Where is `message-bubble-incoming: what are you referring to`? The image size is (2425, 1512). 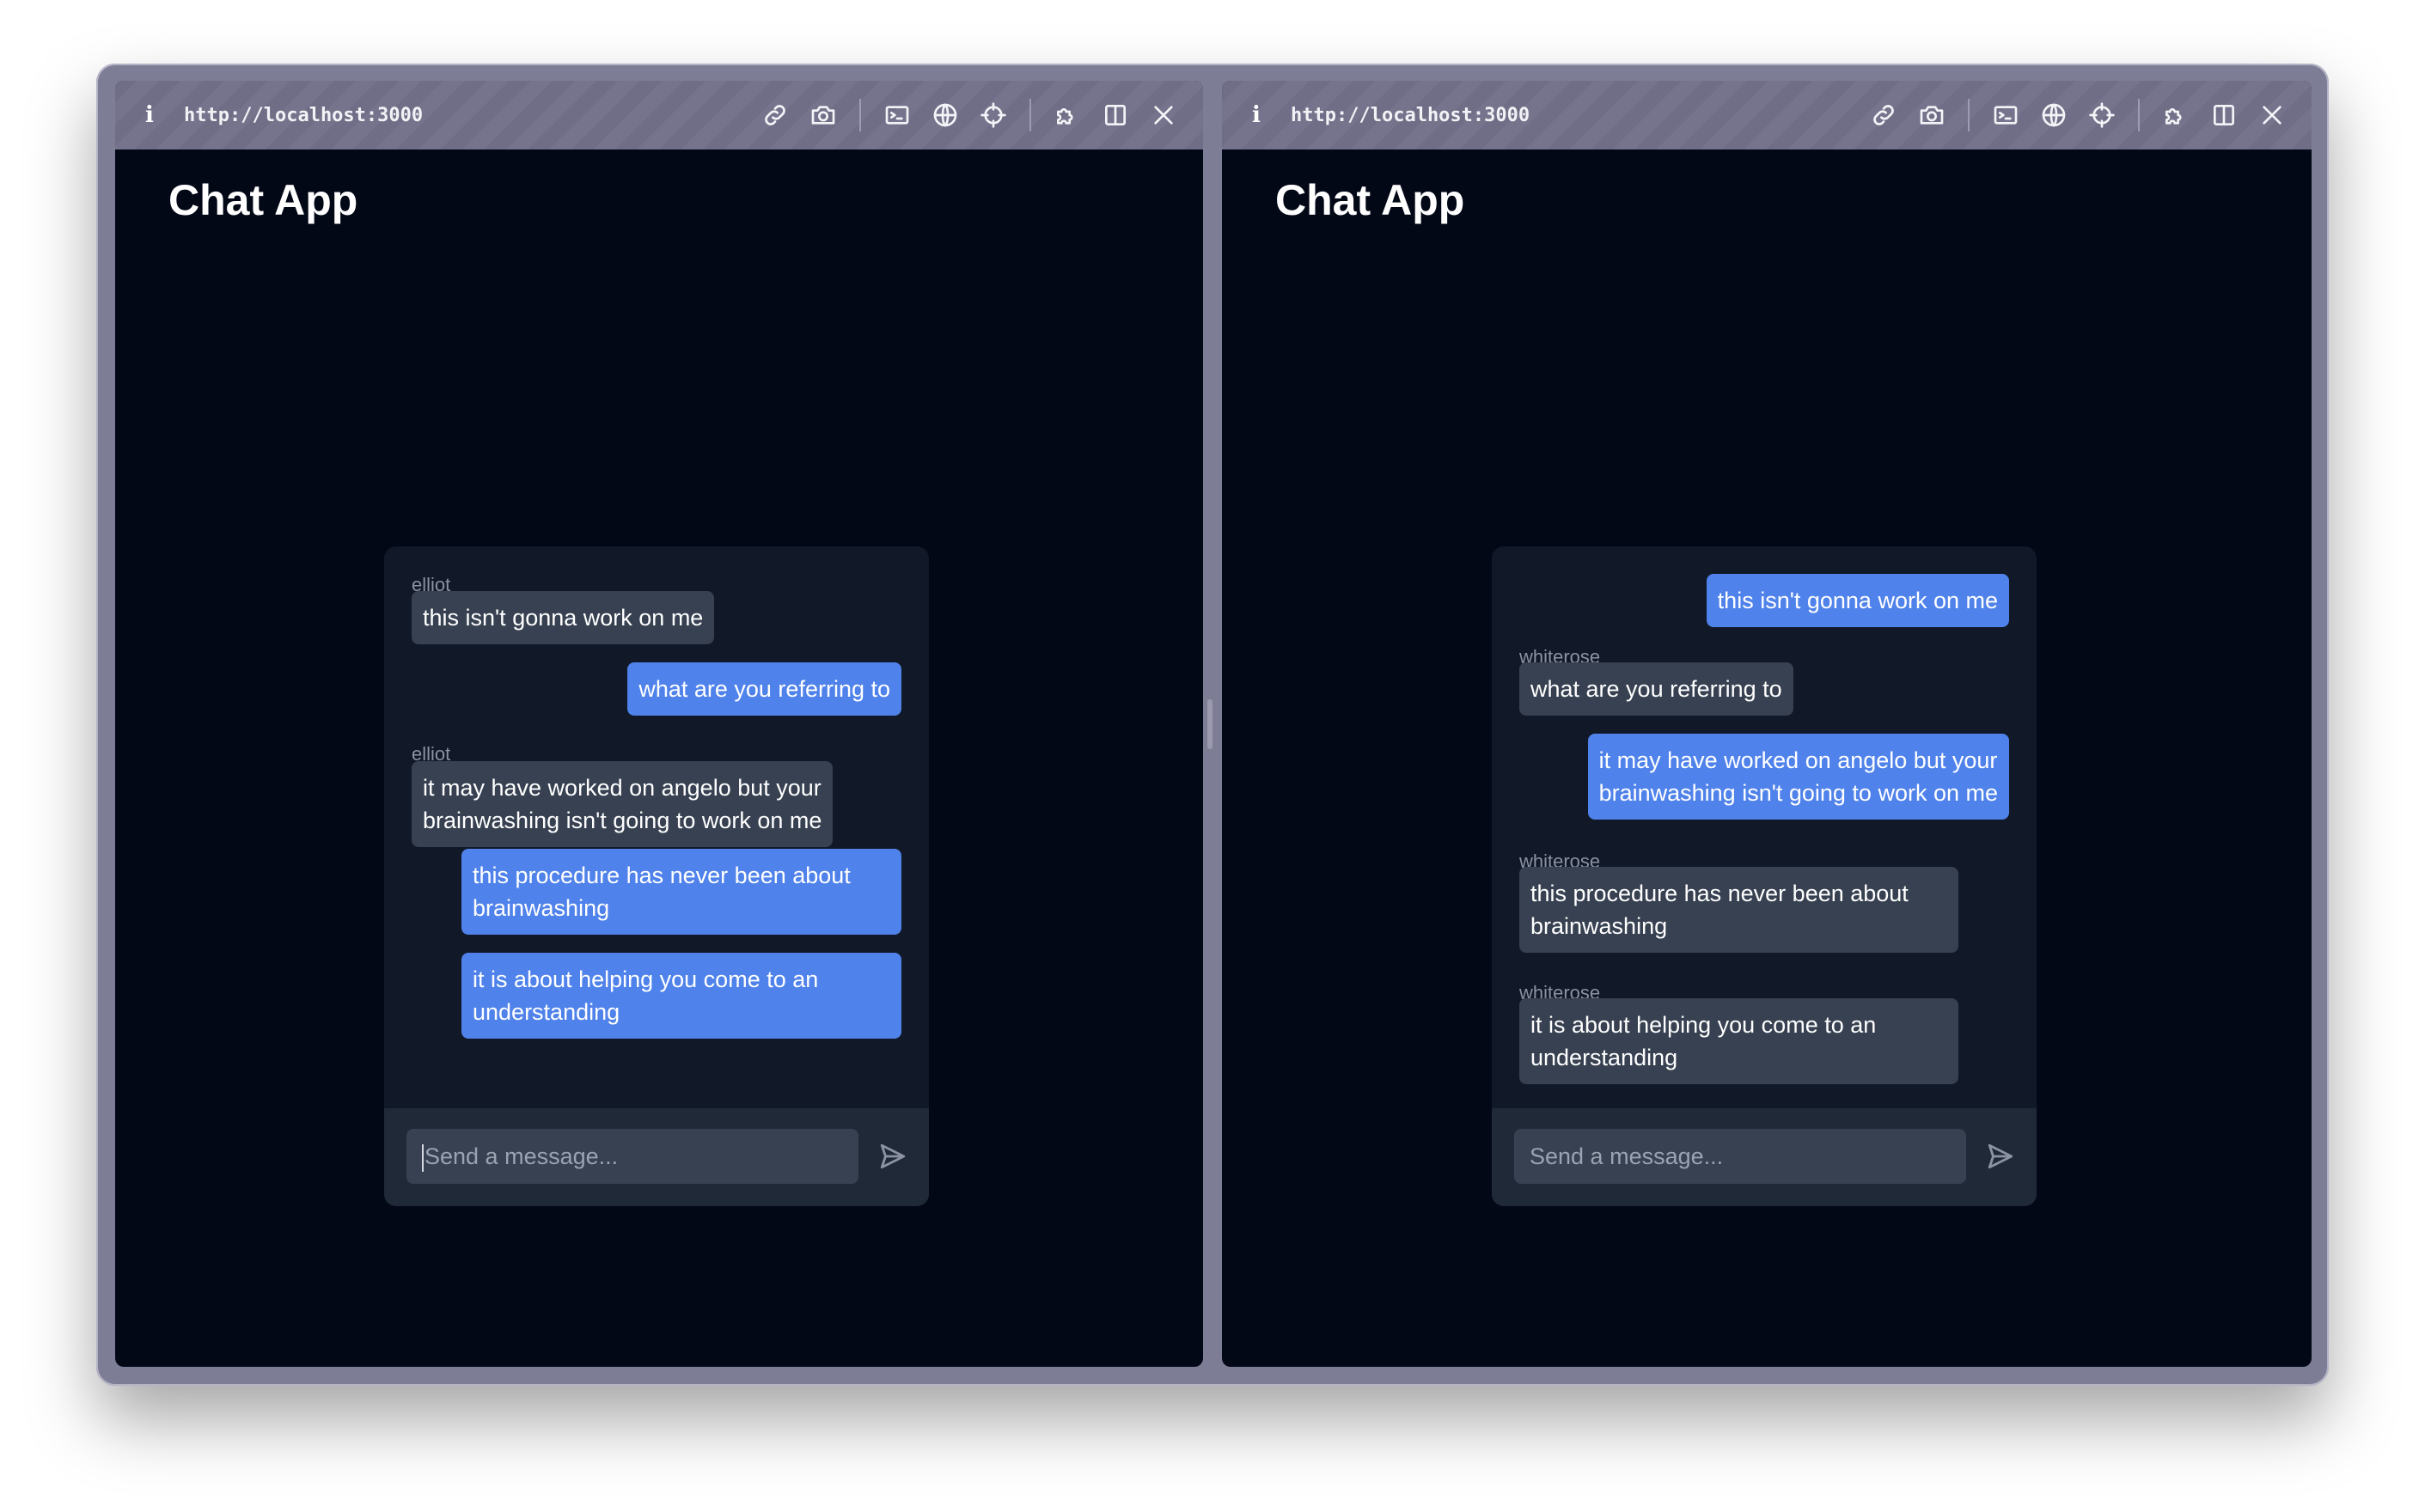 message-bubble-incoming: what are you referring to is located at coordinates (1656, 689).